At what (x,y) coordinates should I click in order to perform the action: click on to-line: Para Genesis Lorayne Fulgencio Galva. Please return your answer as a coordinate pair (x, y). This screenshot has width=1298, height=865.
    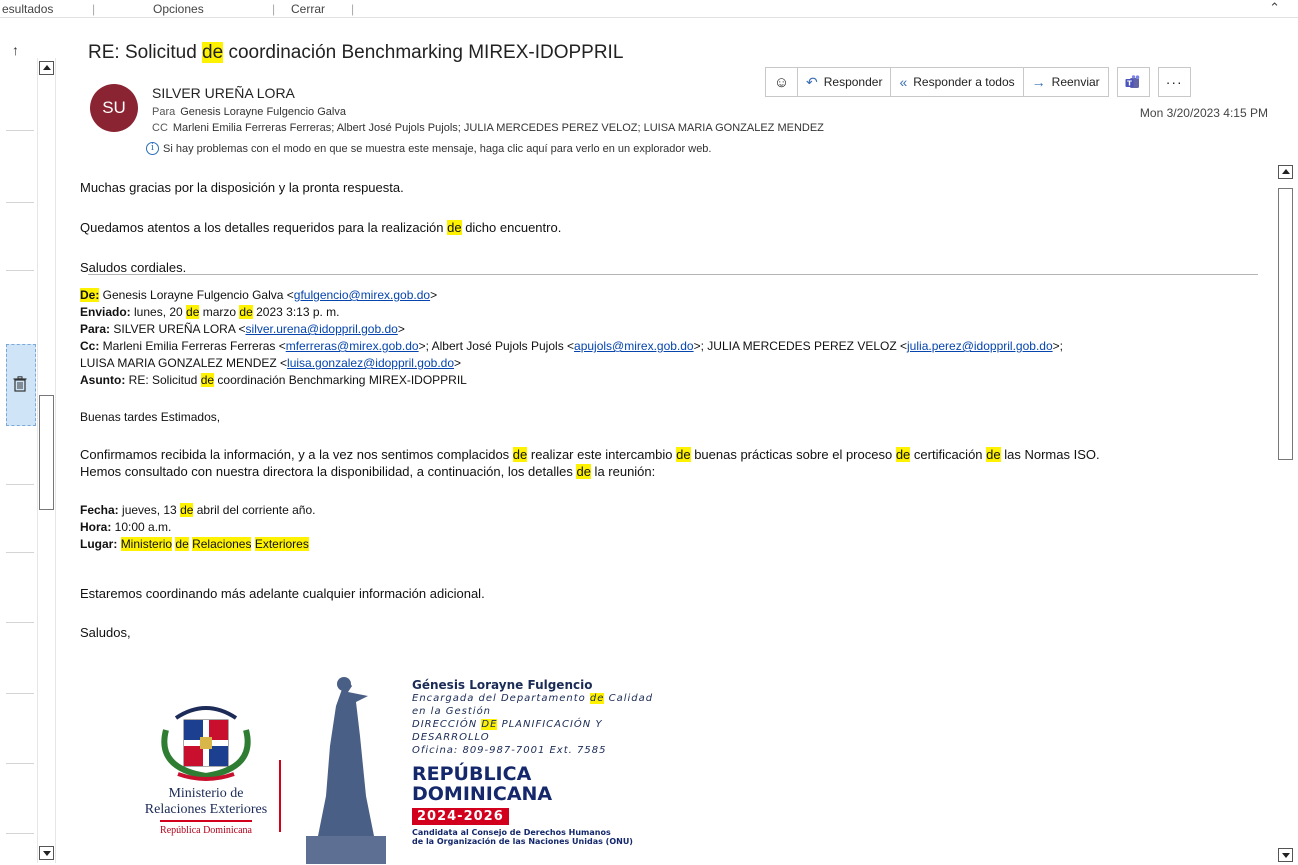
    Looking at the image, I should click on (249, 112).